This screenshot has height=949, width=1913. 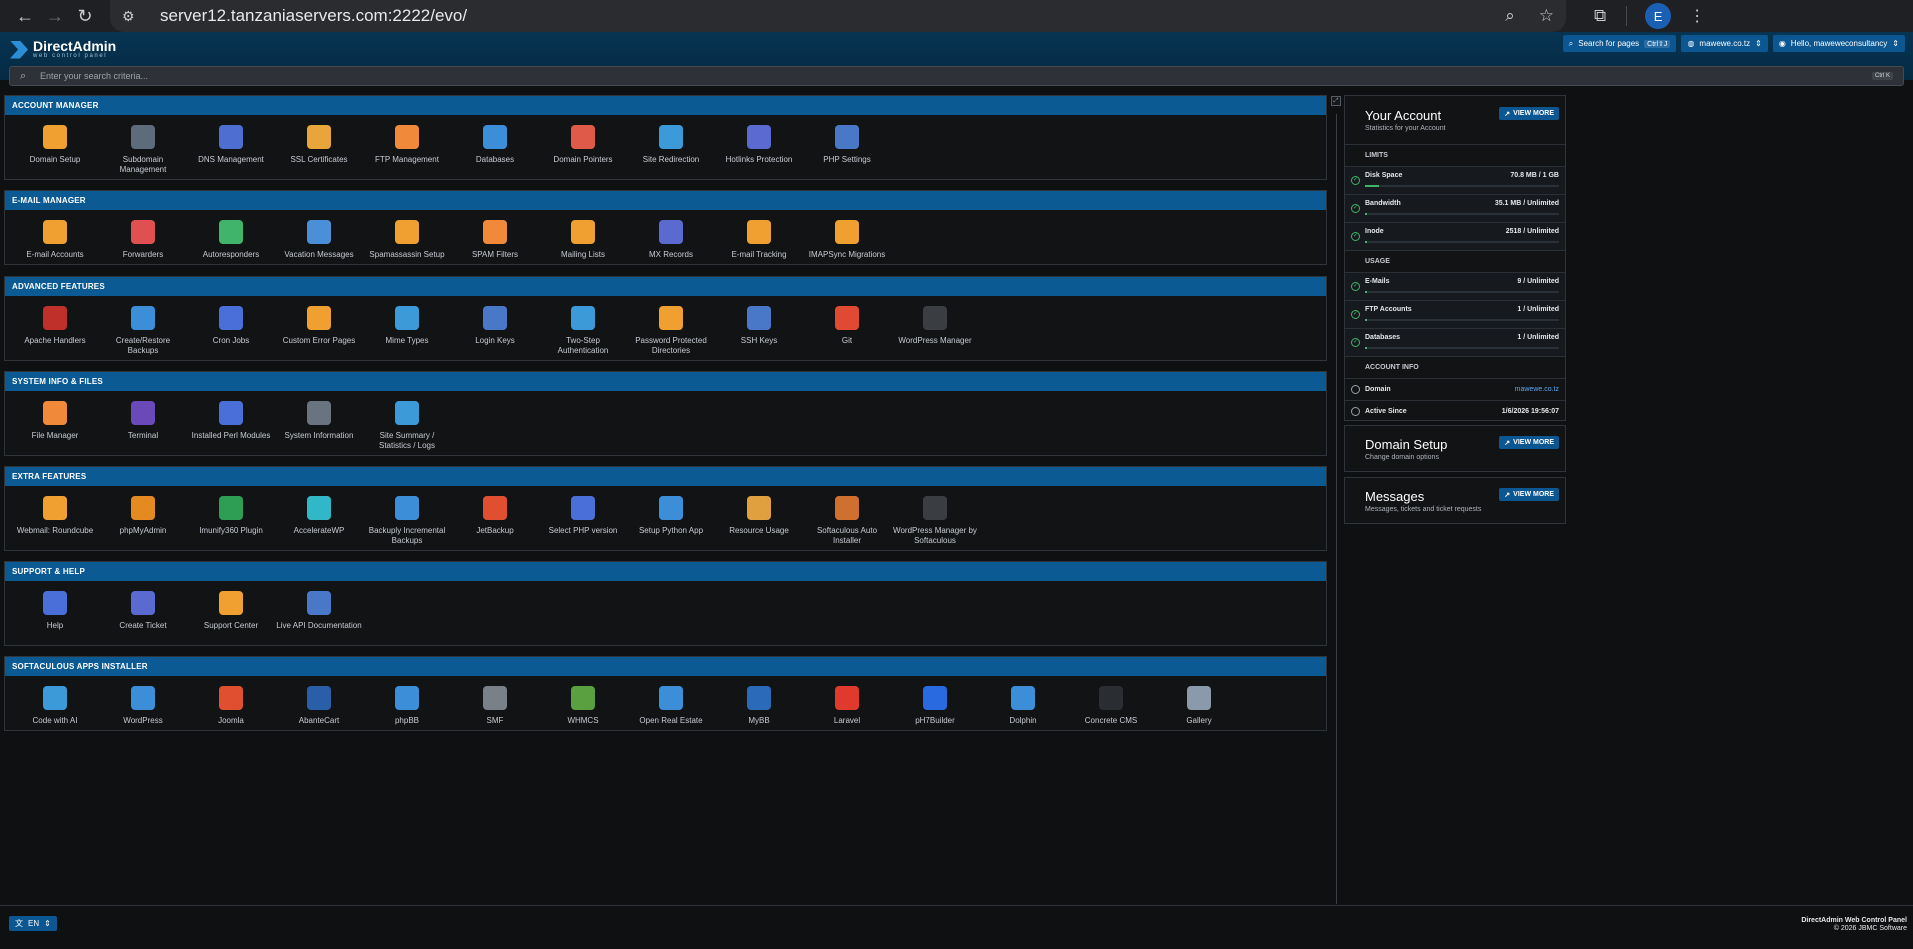 What do you see at coordinates (231, 720) in the screenshot?
I see `feature-label: Joomla` at bounding box center [231, 720].